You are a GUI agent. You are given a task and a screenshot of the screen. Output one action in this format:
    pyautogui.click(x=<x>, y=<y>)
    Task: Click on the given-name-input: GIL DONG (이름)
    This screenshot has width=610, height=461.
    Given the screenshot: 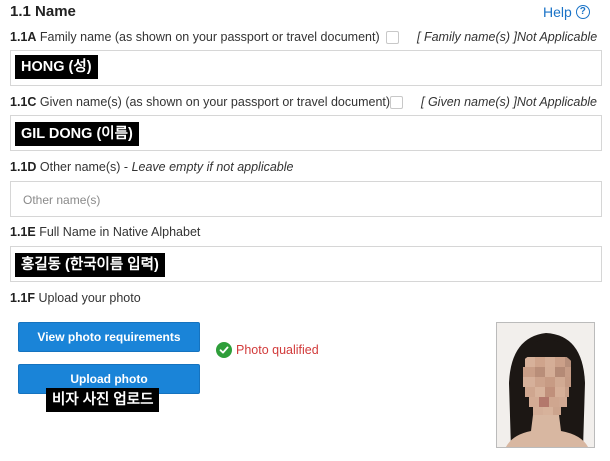 What is the action you would take?
    pyautogui.click(x=306, y=133)
    